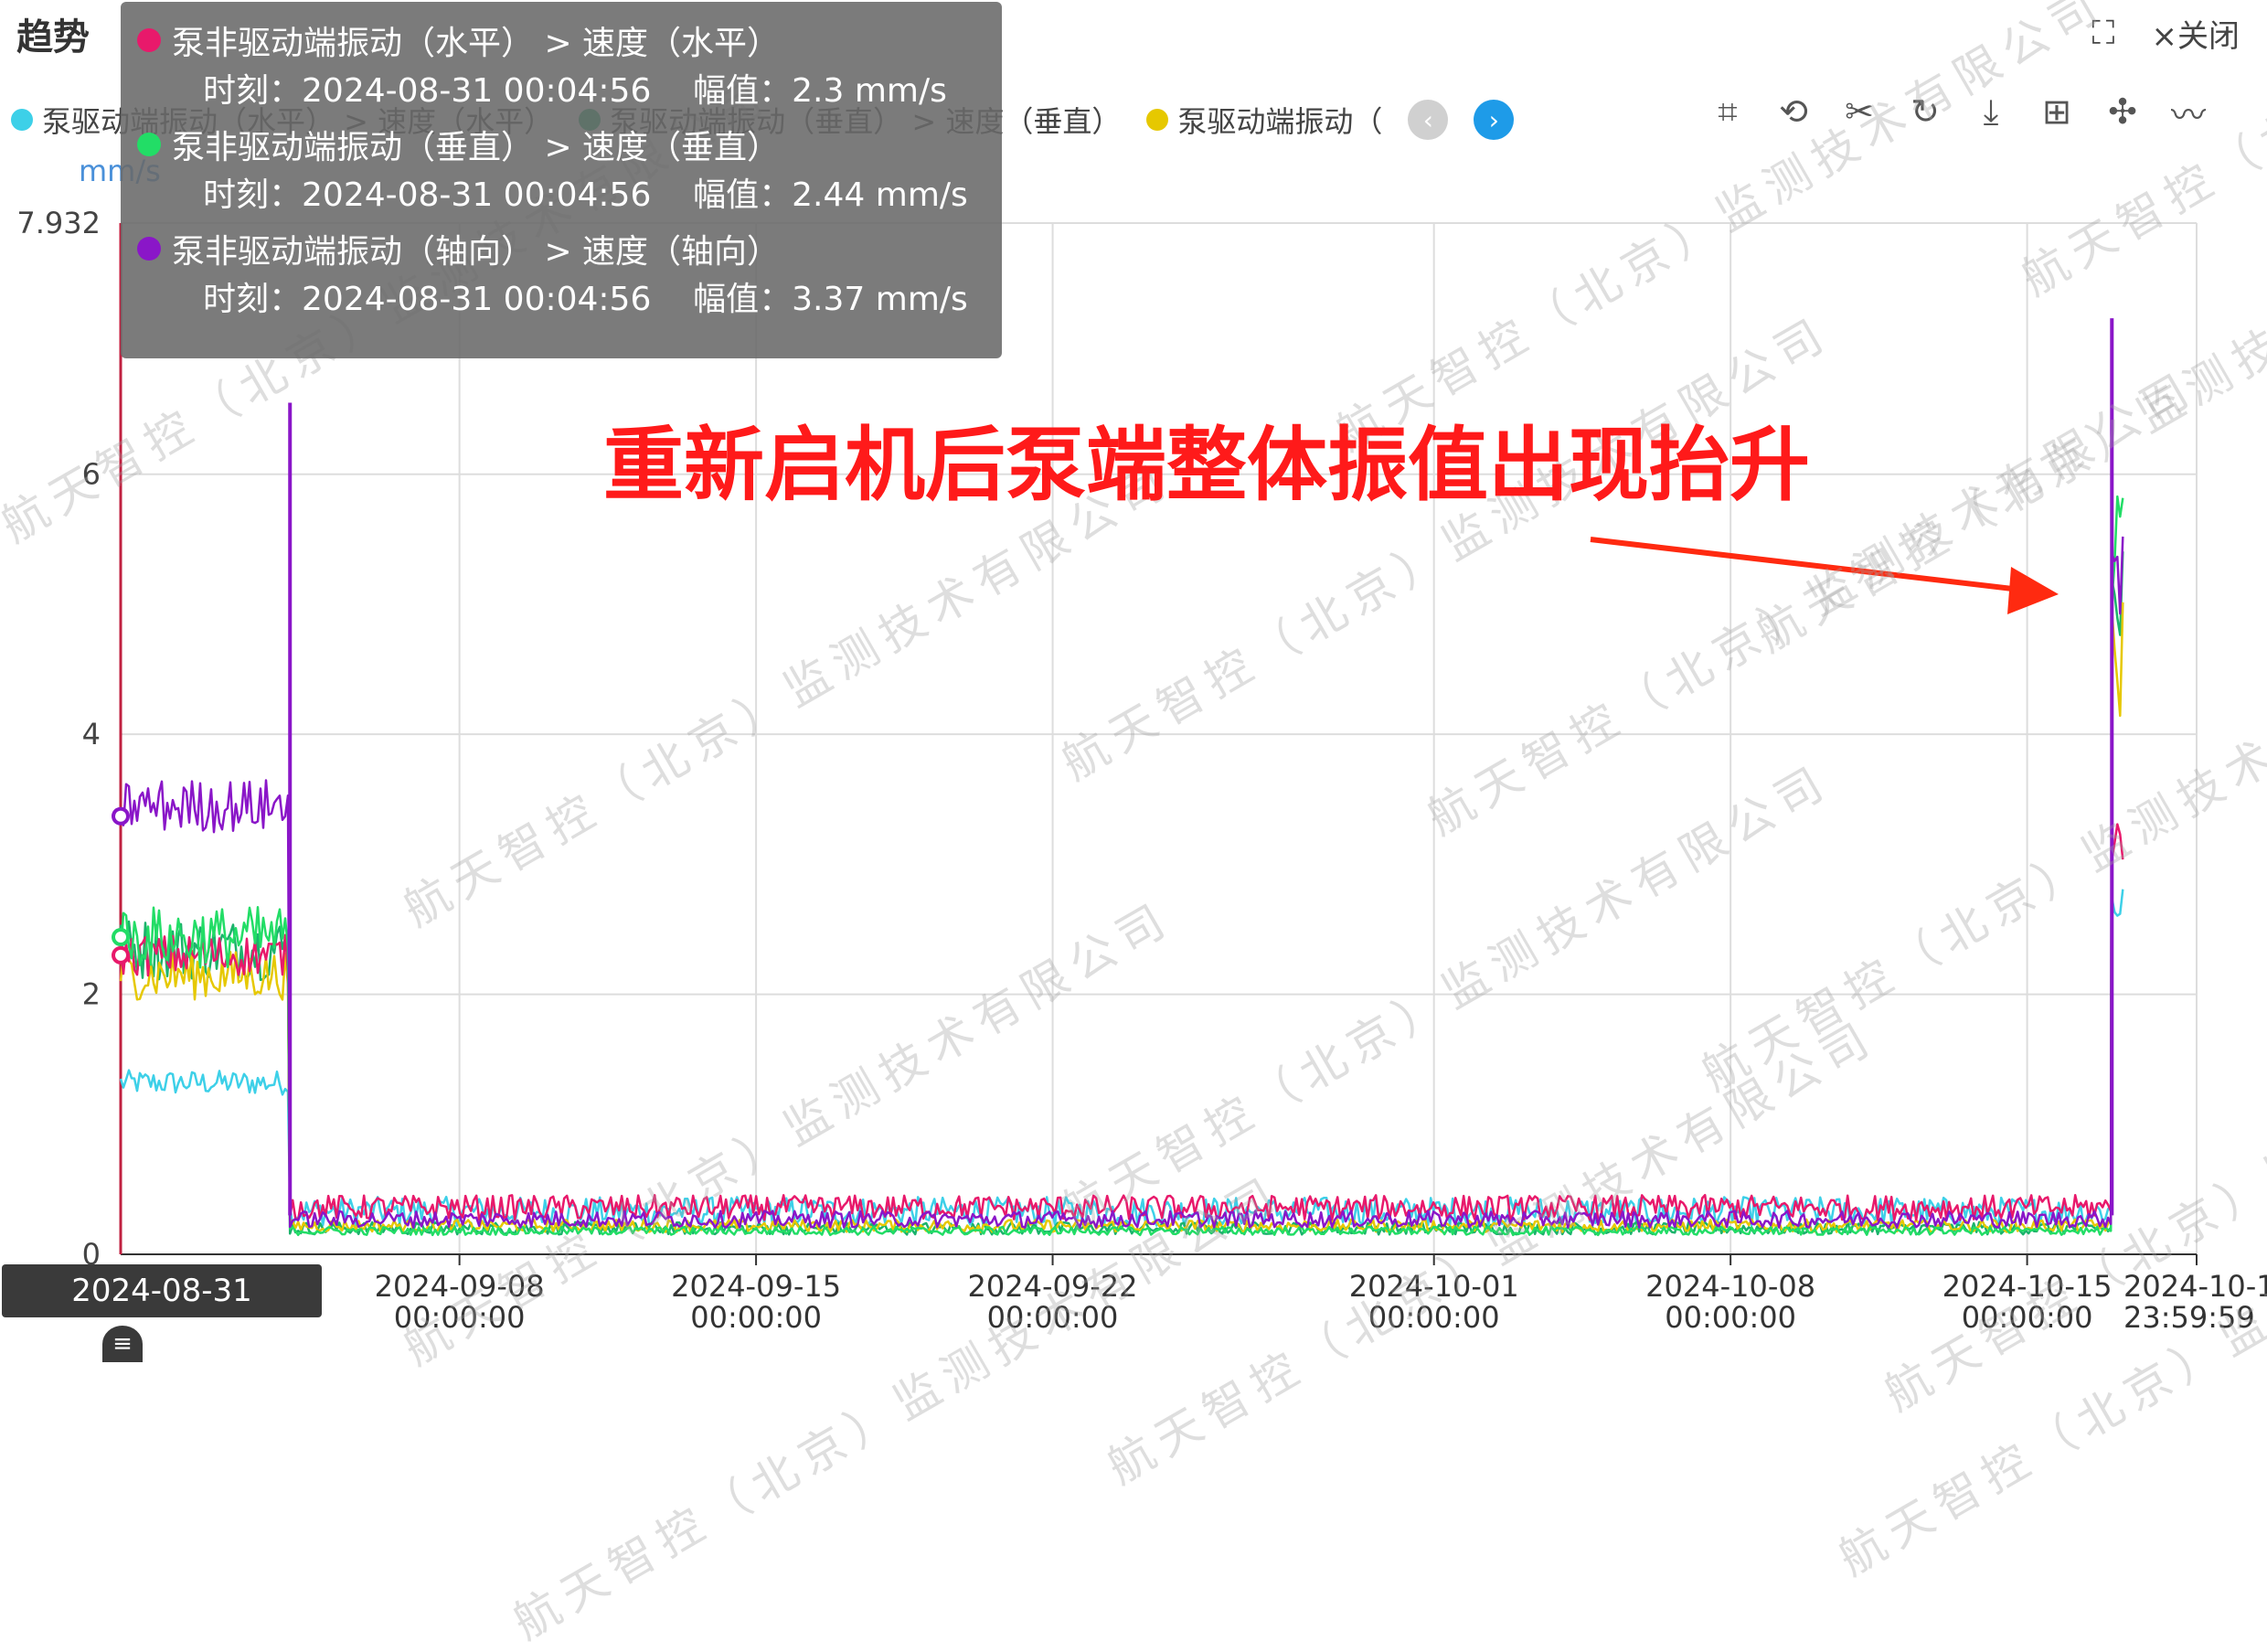  What do you see at coordinates (1805, 564) in the screenshot?
I see `arrow-shaft` at bounding box center [1805, 564].